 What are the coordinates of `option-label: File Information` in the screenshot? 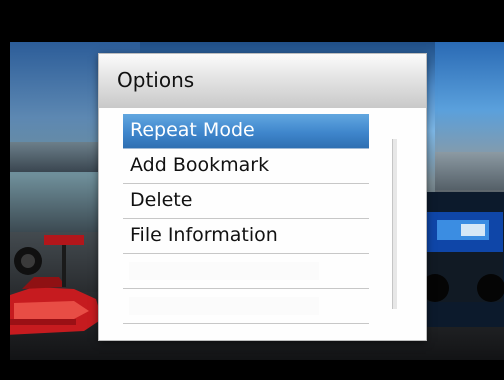 It's located at (204, 235).